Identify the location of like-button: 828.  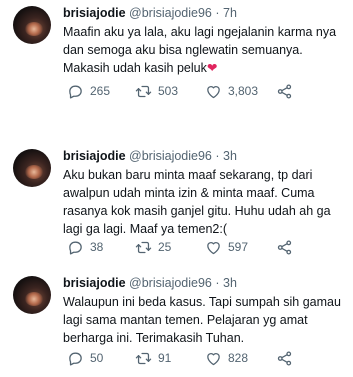
(226, 358).